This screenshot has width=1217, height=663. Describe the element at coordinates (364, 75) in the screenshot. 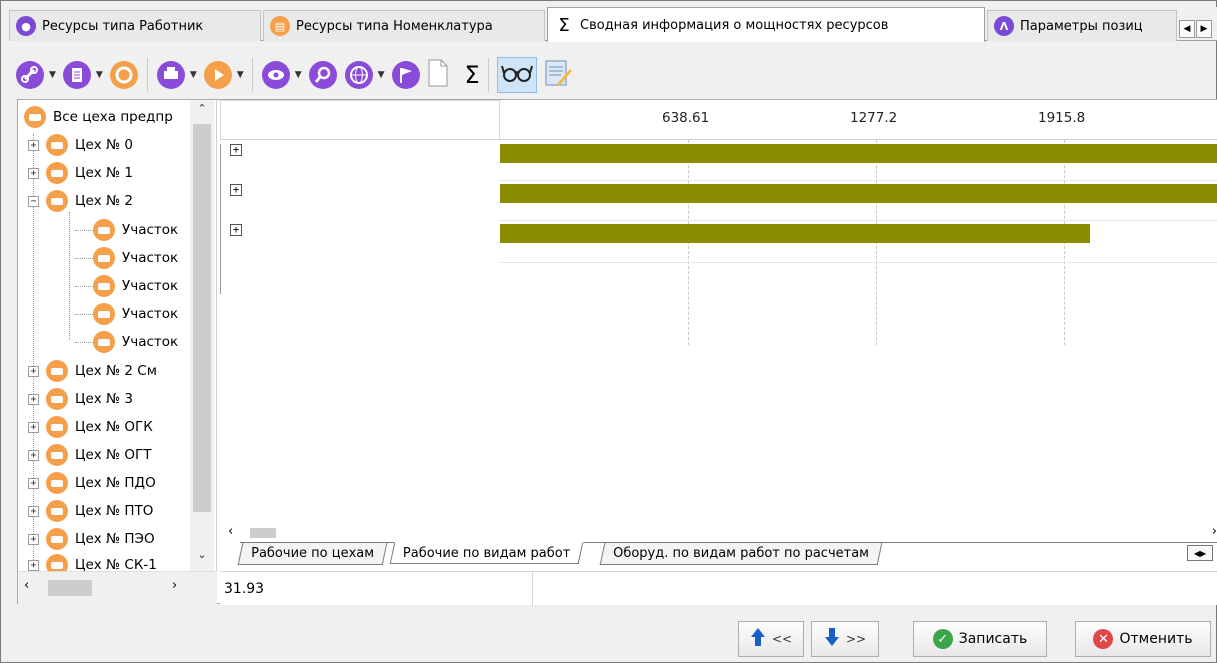

I see `globe-button: ▼` at that location.